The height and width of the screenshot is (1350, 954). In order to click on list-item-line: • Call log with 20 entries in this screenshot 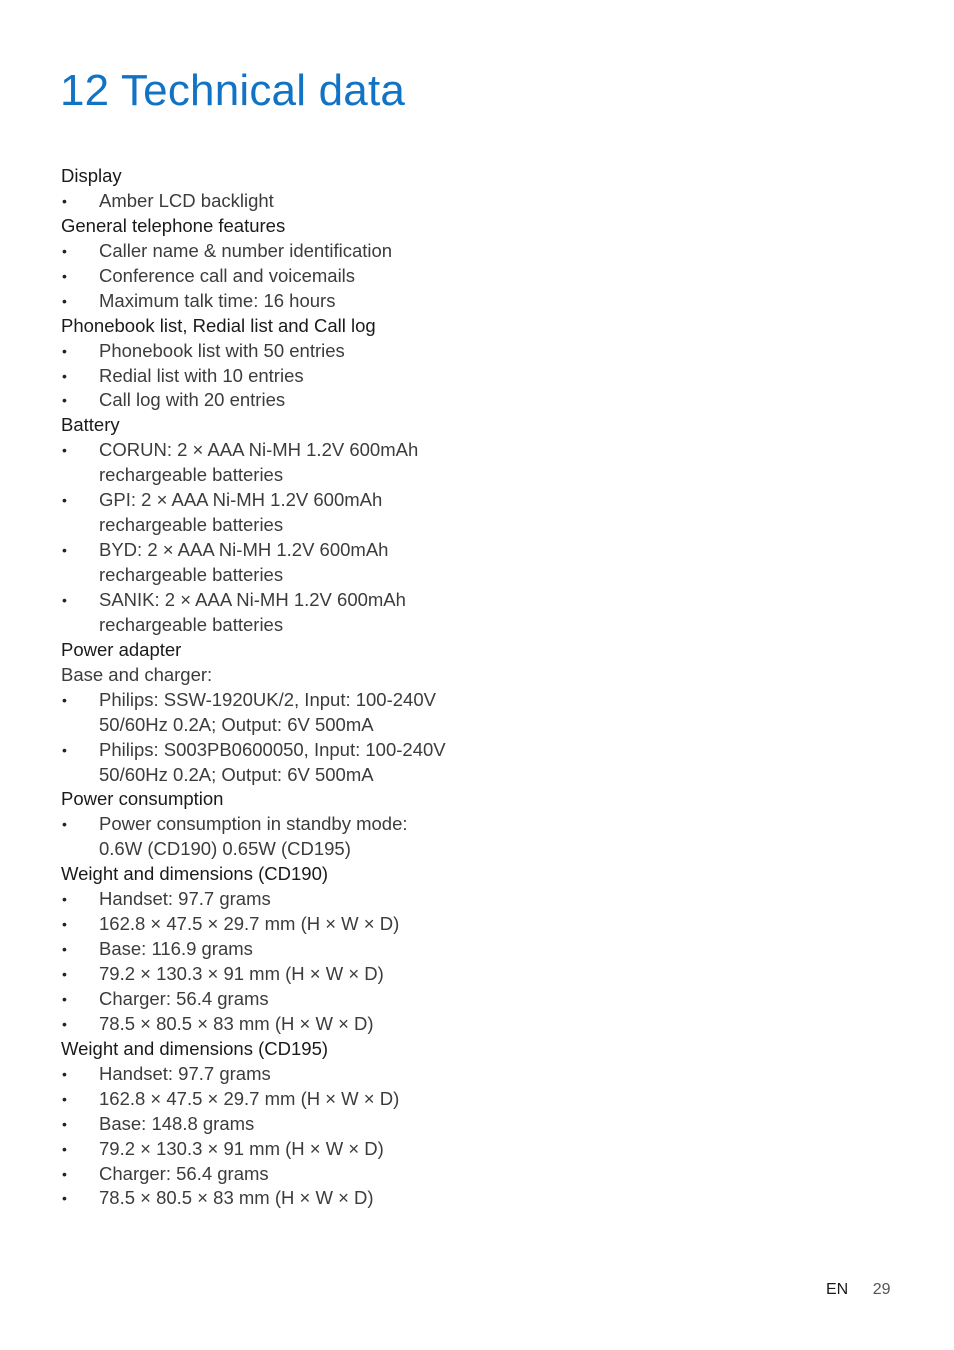, I will do `click(261, 400)`.